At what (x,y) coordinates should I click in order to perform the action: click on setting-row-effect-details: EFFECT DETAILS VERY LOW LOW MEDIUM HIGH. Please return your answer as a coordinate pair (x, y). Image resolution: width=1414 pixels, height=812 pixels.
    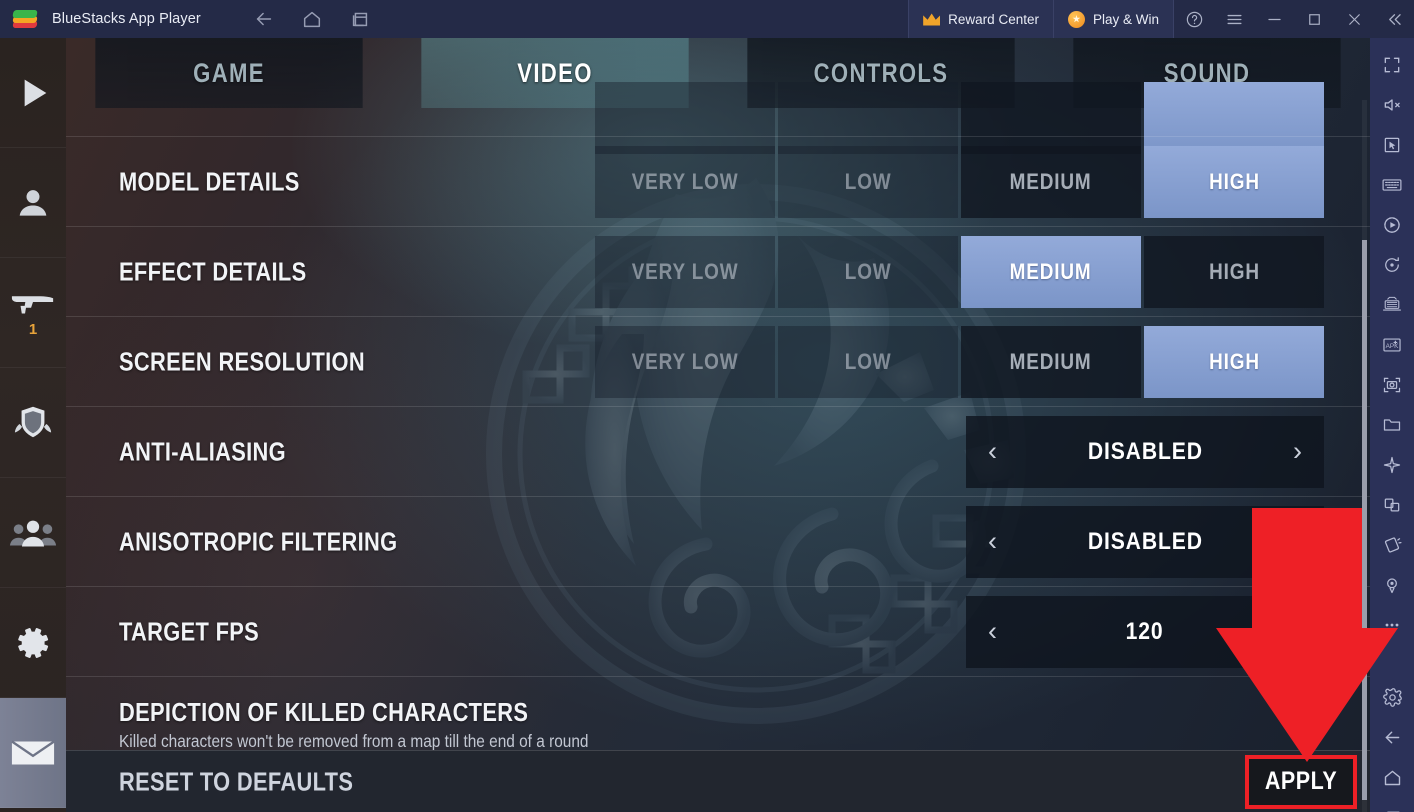
    Looking at the image, I should click on (718, 271).